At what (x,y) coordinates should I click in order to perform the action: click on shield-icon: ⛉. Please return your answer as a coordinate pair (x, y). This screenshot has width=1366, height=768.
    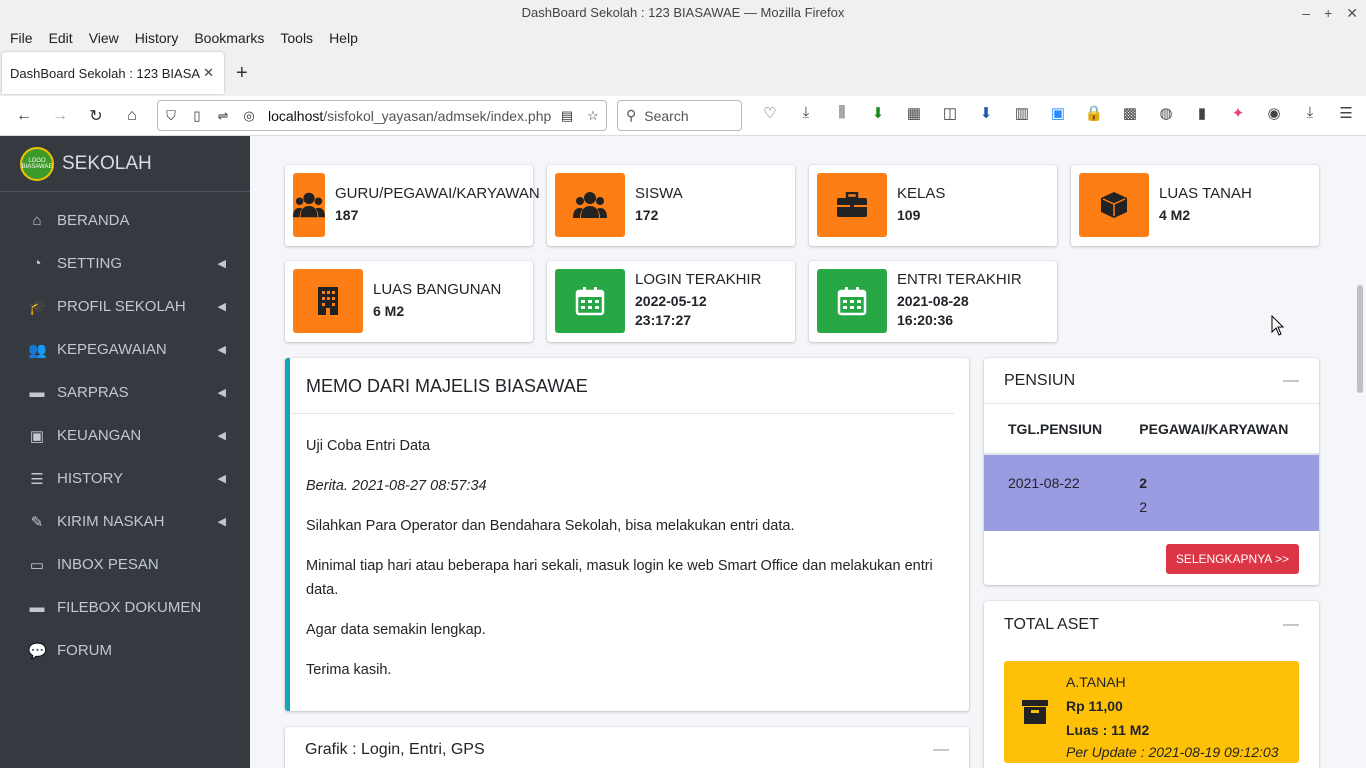
    Looking at the image, I should click on (171, 116).